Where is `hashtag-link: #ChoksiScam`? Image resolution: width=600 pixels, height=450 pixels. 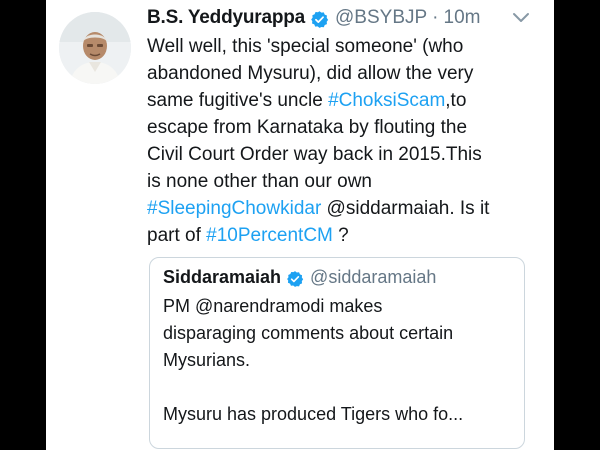
hashtag-link: #ChoksiScam is located at coordinates (386, 100).